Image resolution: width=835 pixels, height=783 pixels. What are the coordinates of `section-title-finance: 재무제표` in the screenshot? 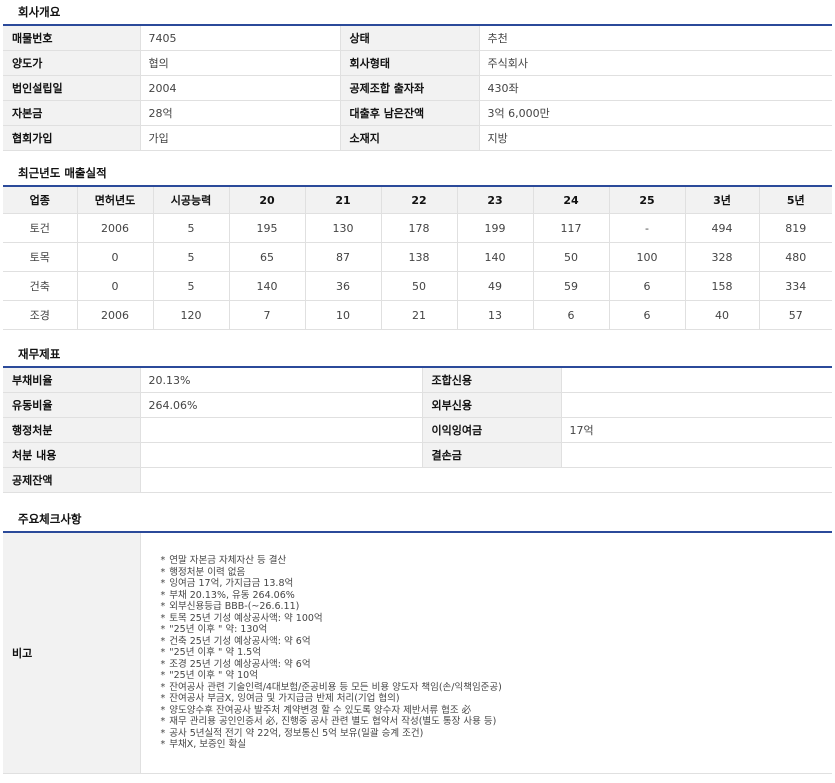 It's located at (39, 354).